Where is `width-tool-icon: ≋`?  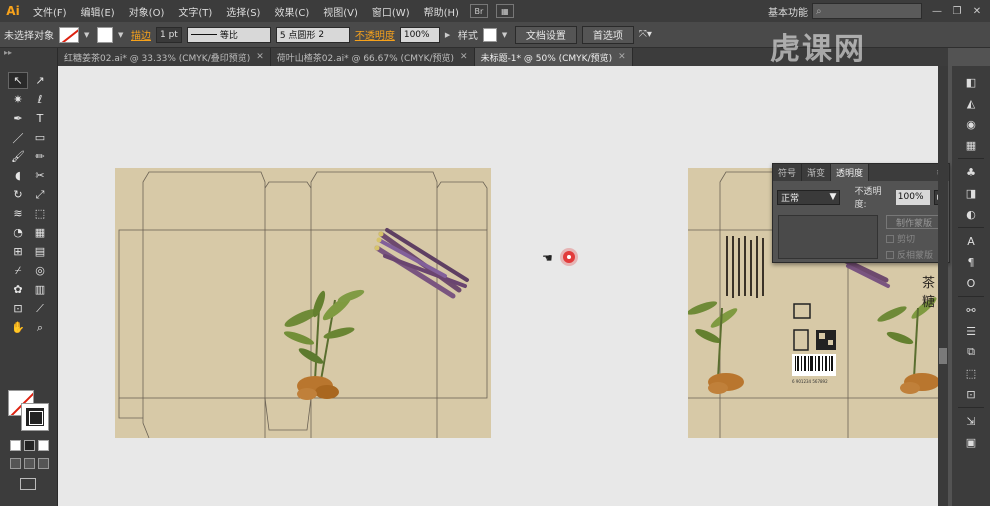
width-tool-icon: ≋ is located at coordinates (18, 213).